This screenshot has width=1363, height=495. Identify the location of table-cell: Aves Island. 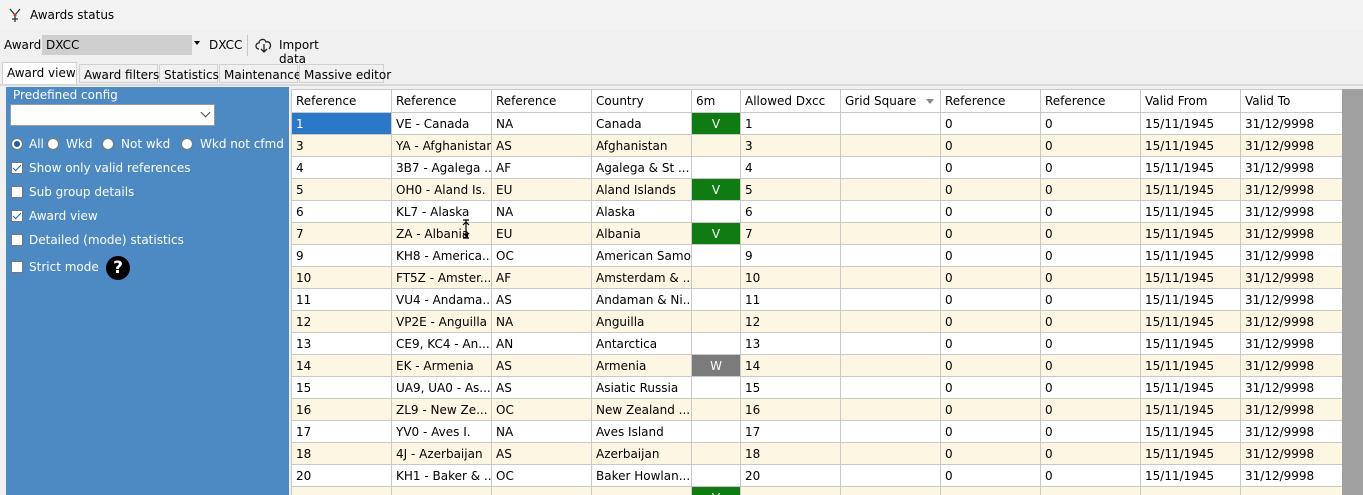
(641, 431).